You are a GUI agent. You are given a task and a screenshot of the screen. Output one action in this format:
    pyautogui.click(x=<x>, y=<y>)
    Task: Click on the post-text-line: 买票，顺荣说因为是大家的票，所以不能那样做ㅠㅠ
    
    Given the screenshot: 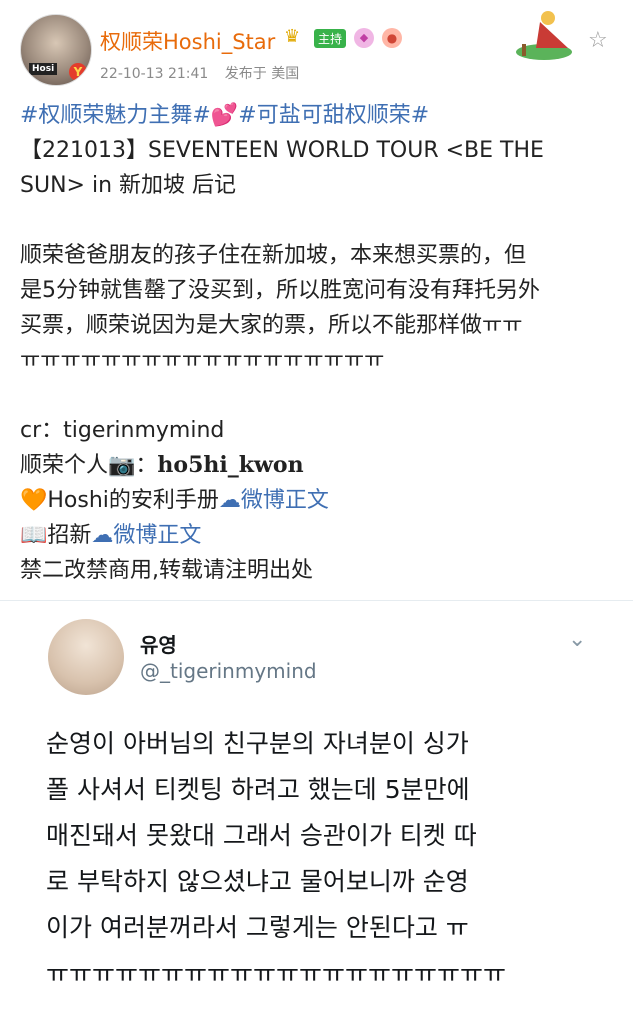 What is the action you would take?
    pyautogui.click(x=271, y=325)
    